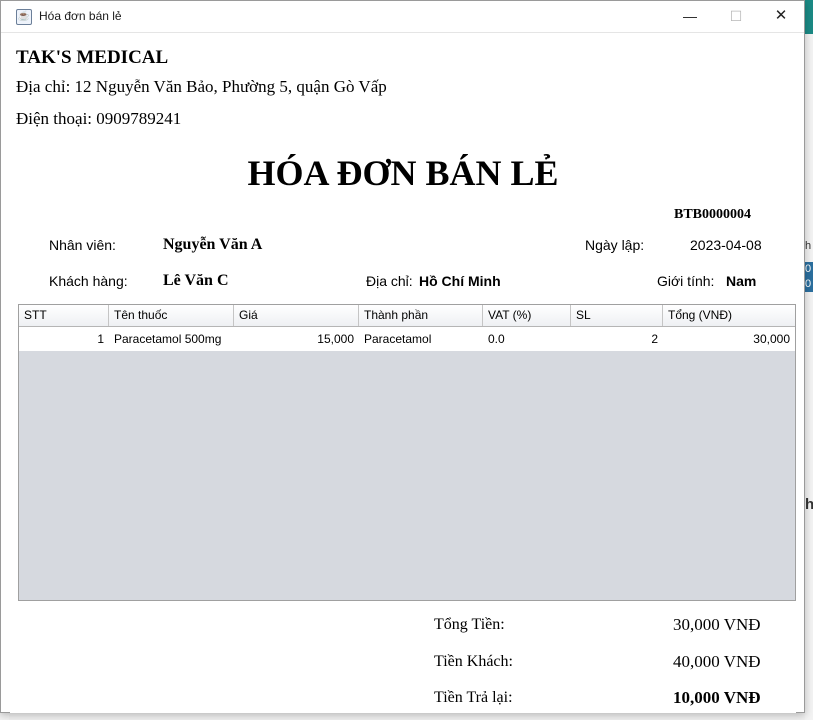  I want to click on company-name: TAK'S MEDICAL, so click(92, 57).